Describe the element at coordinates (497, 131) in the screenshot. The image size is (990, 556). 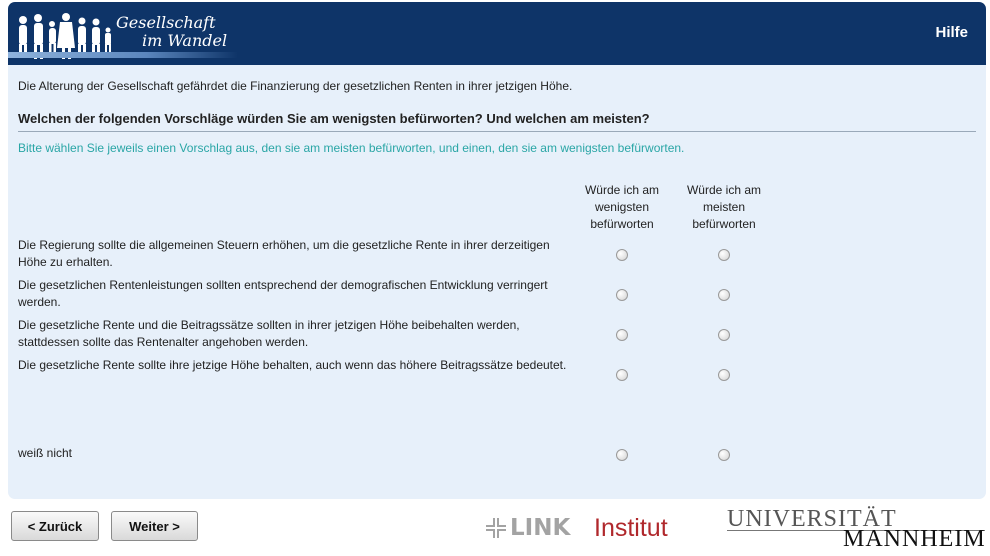
I see `question-divider` at that location.